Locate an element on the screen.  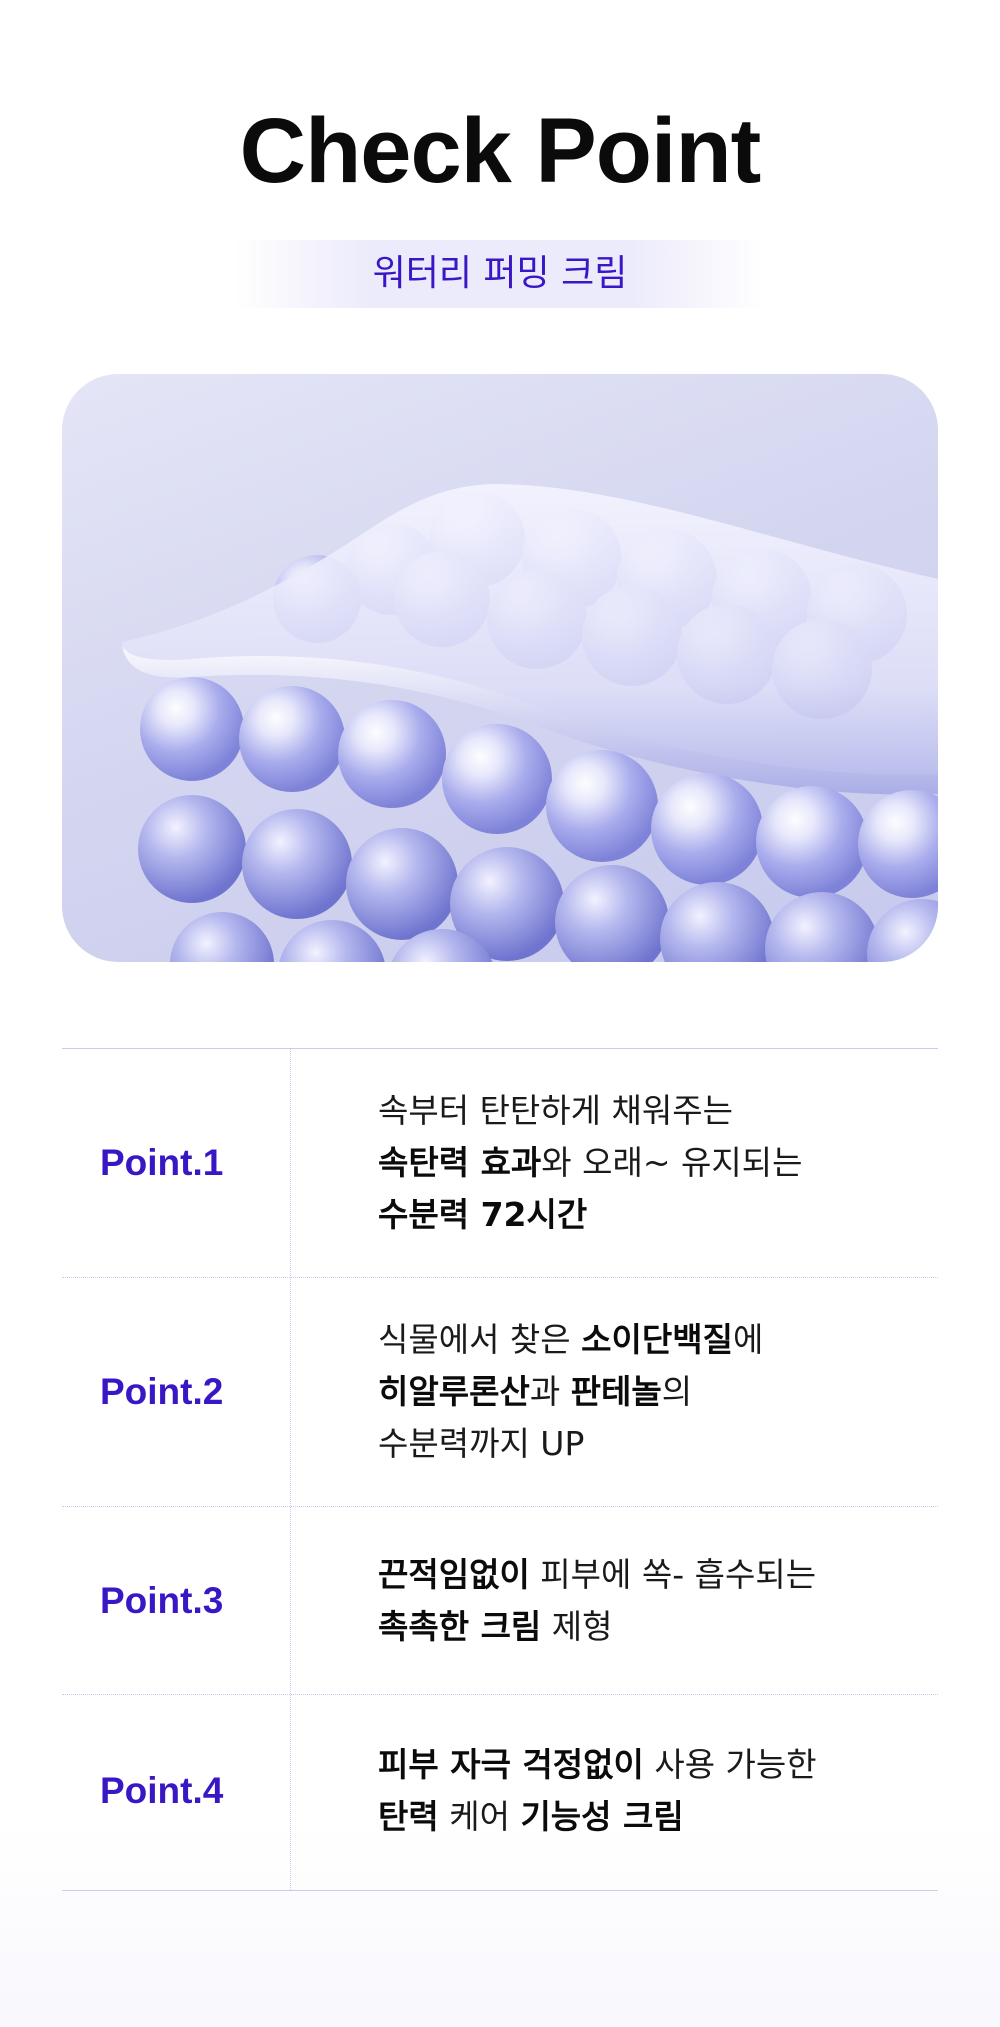
description-line: 수분력까지 UP is located at coordinates (570, 1444).